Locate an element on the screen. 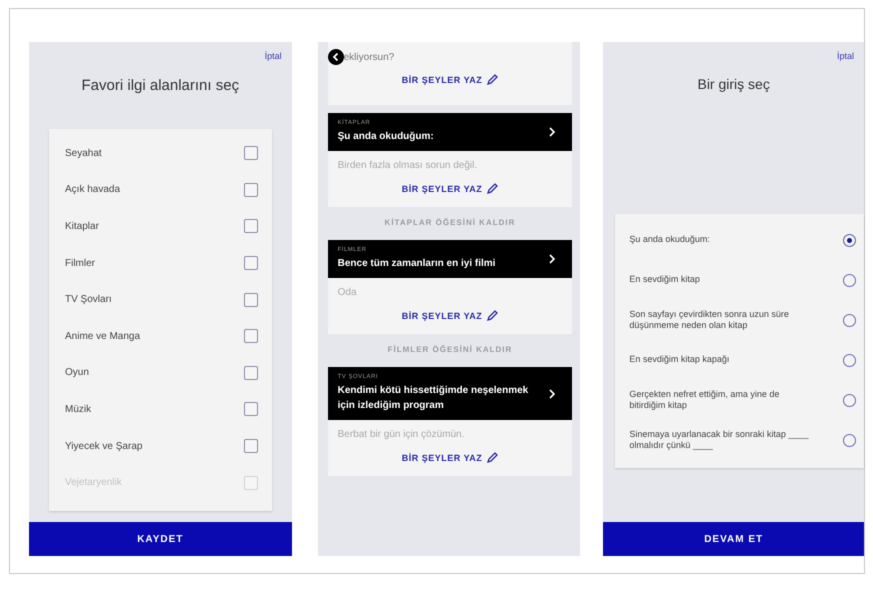  screen-title: Favori ilgi alanlarını seç is located at coordinates (160, 85).